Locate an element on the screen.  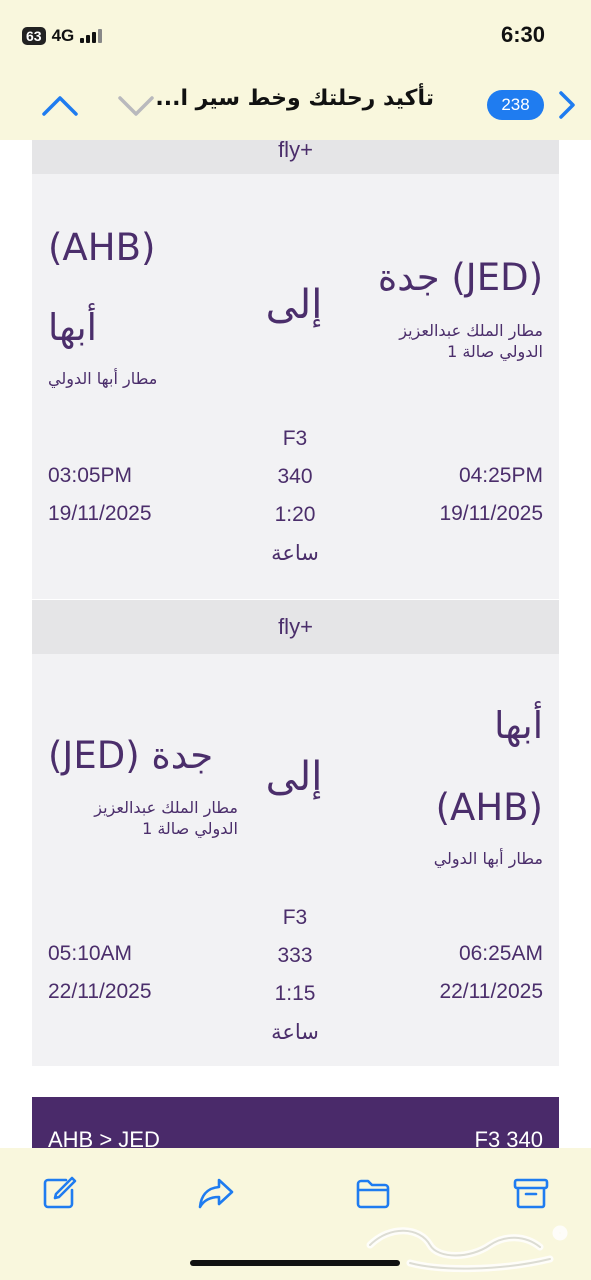
clock: 6:30 is located at coordinates (522, 34).